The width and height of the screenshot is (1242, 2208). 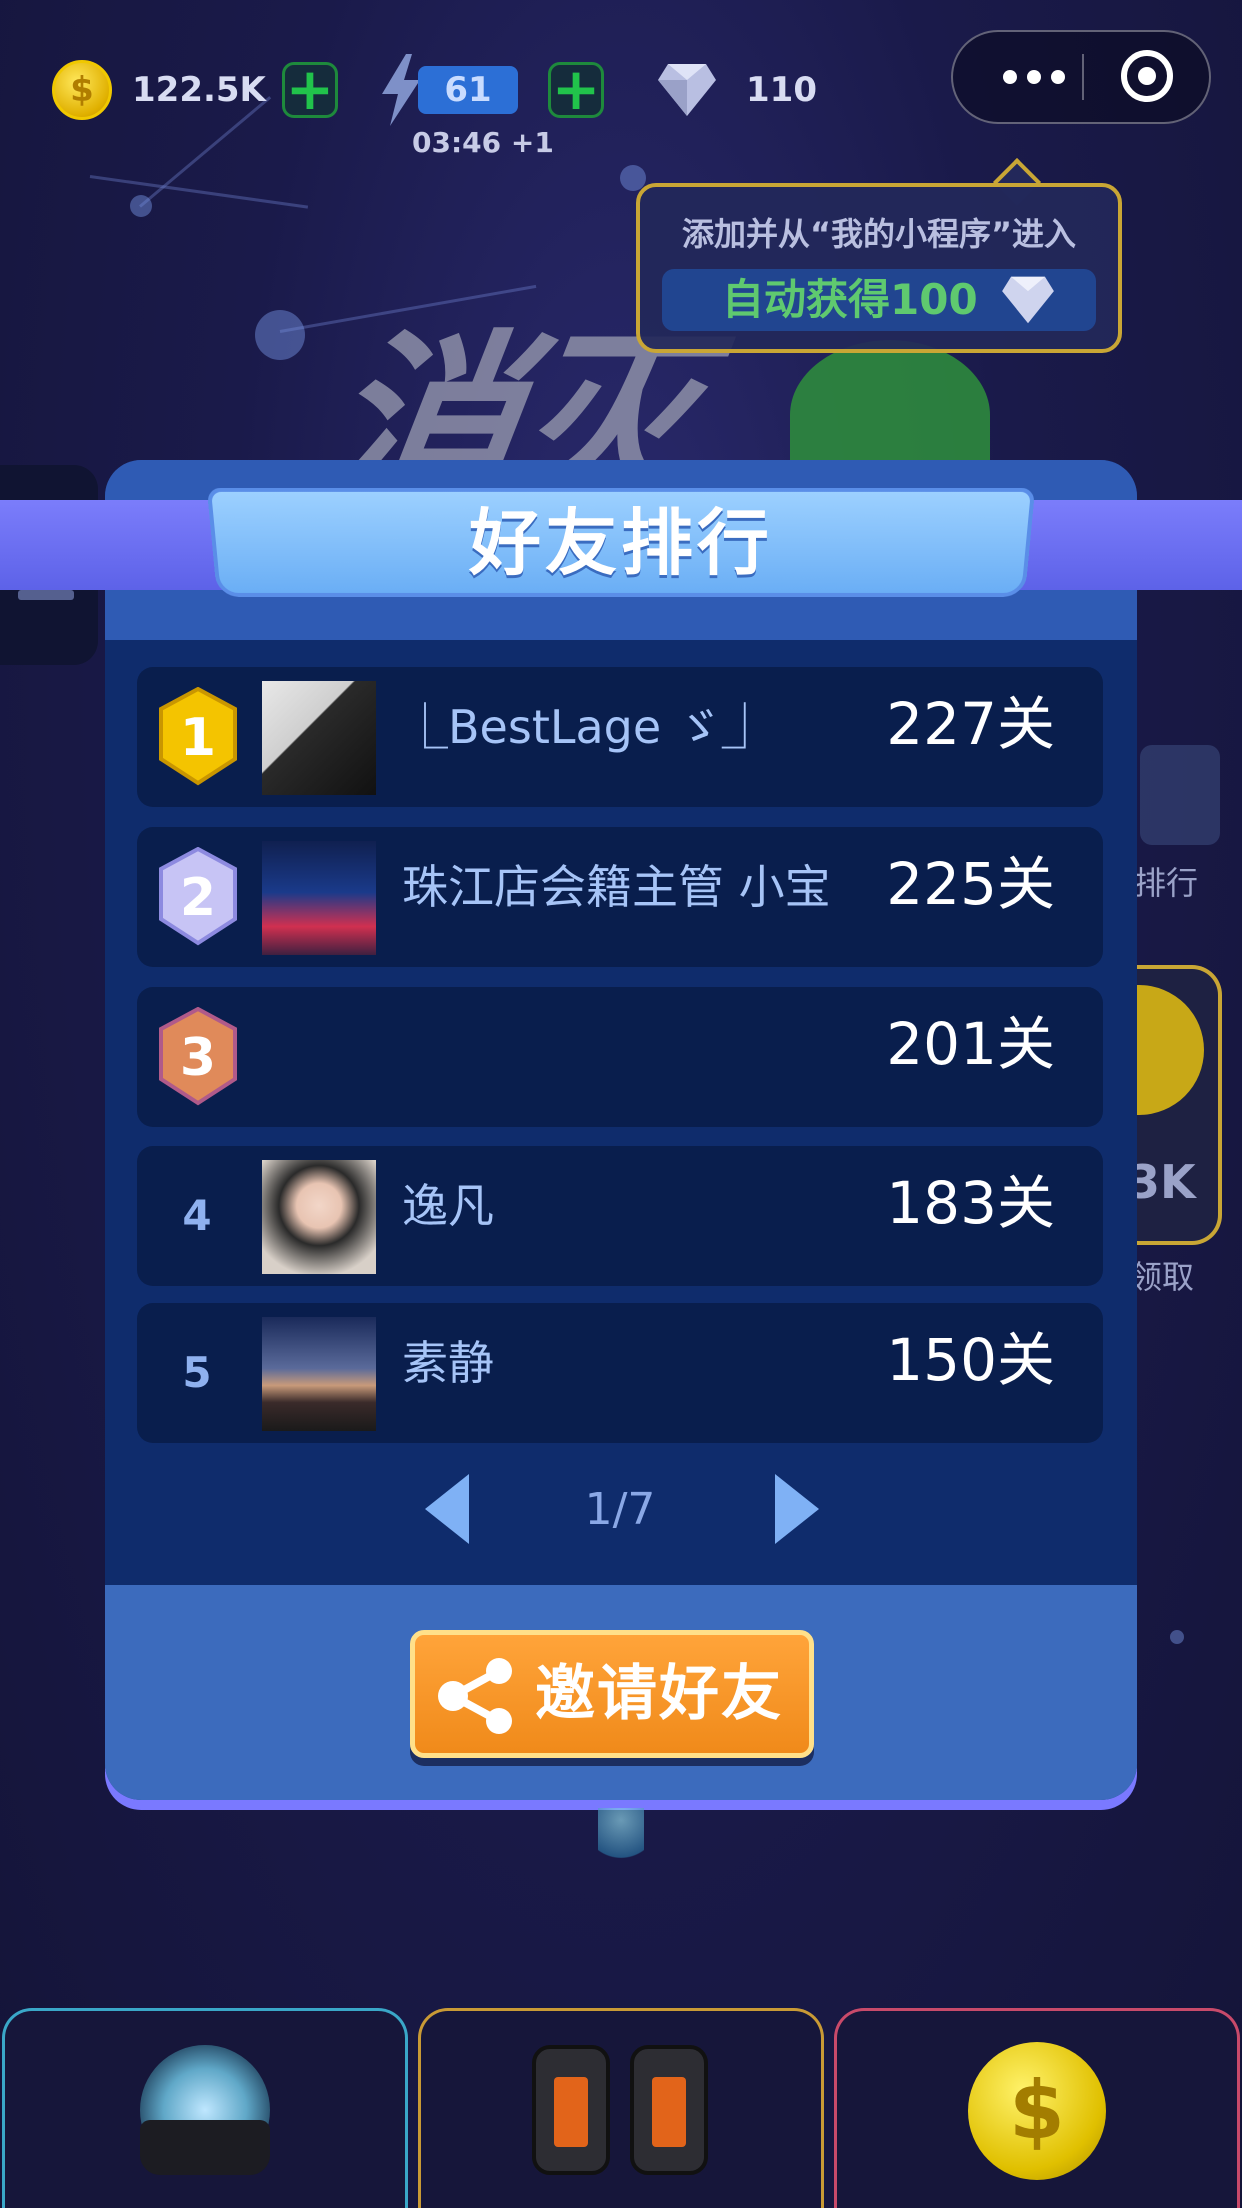 I want to click on add-miniprogram-tooltip: 添加并从“我的小程序”进入 自动获得100, so click(x=879, y=268).